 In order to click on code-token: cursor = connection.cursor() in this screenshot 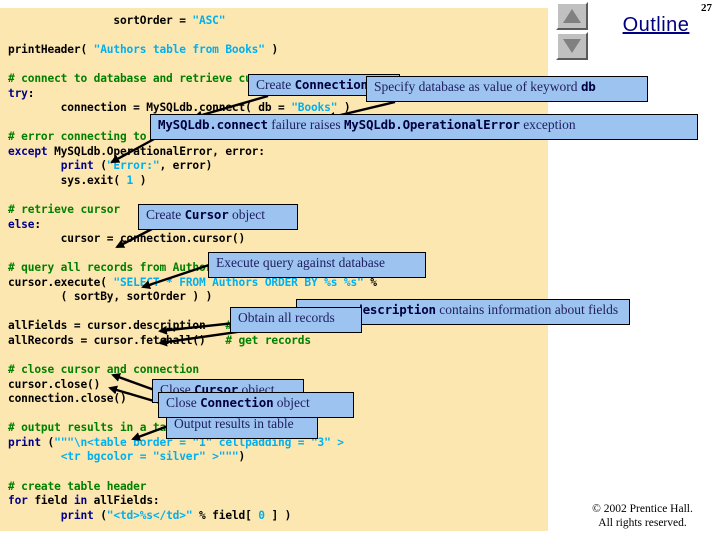, I will do `click(127, 239)`.